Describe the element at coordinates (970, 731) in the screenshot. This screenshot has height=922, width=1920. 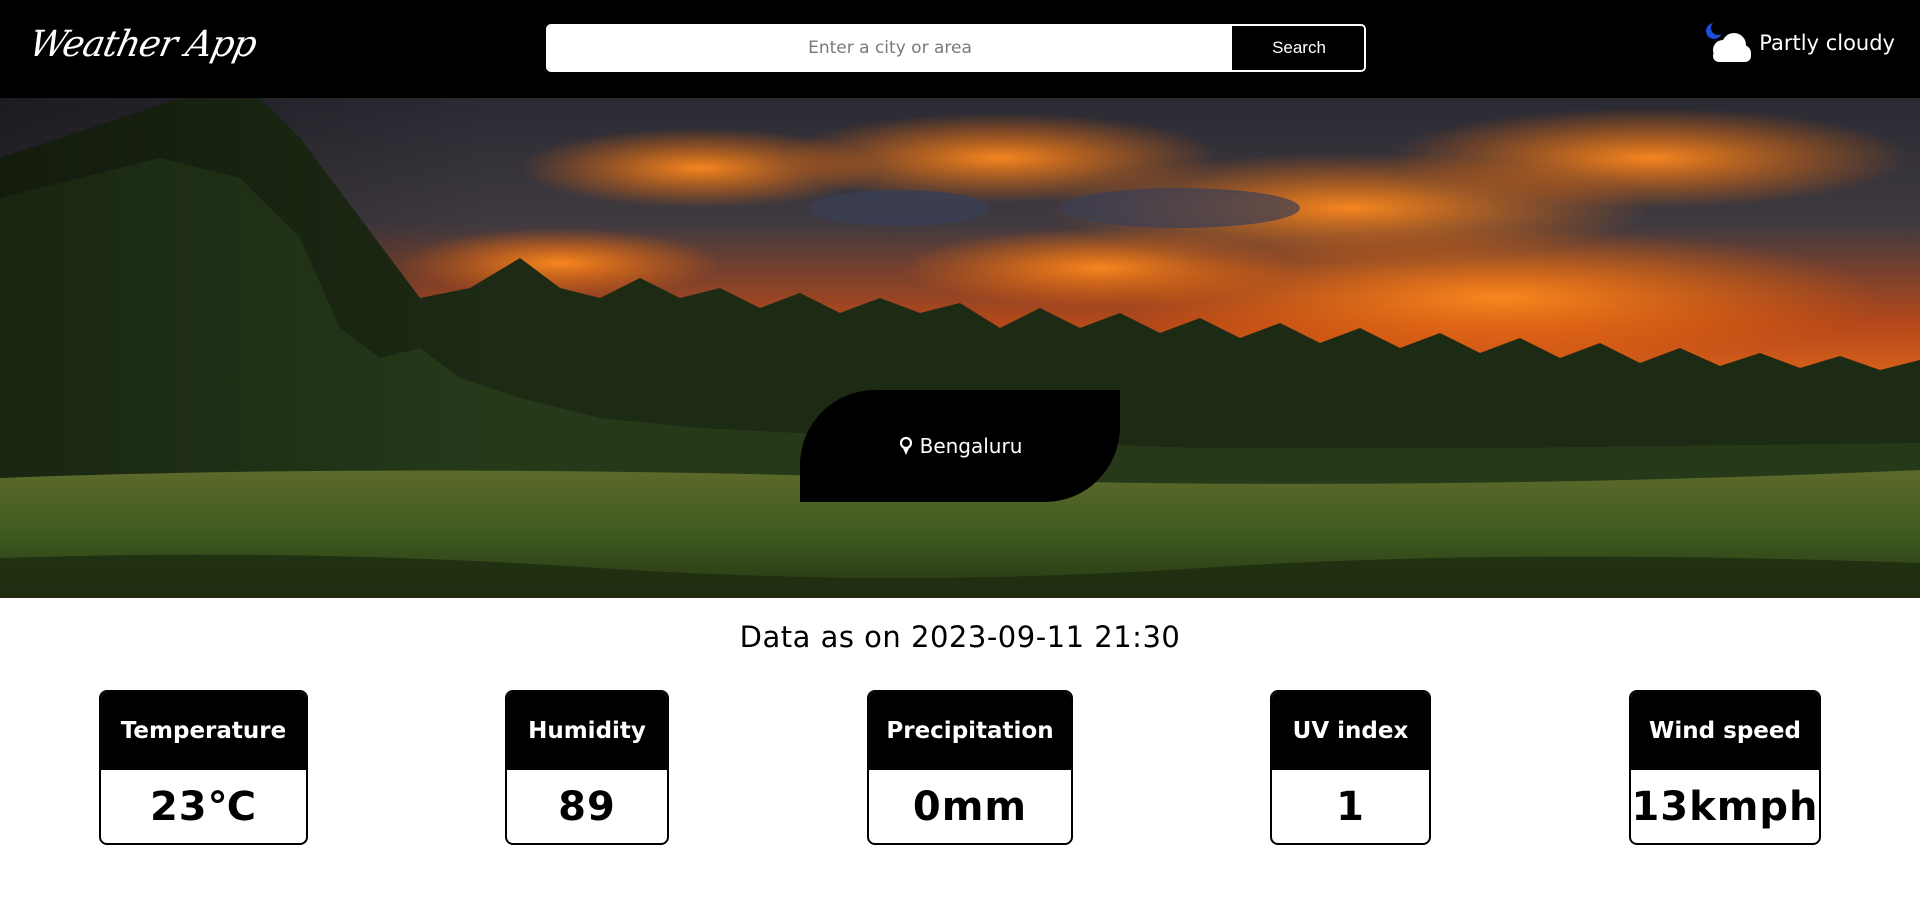
I see `metric-label: Precipitation` at that location.